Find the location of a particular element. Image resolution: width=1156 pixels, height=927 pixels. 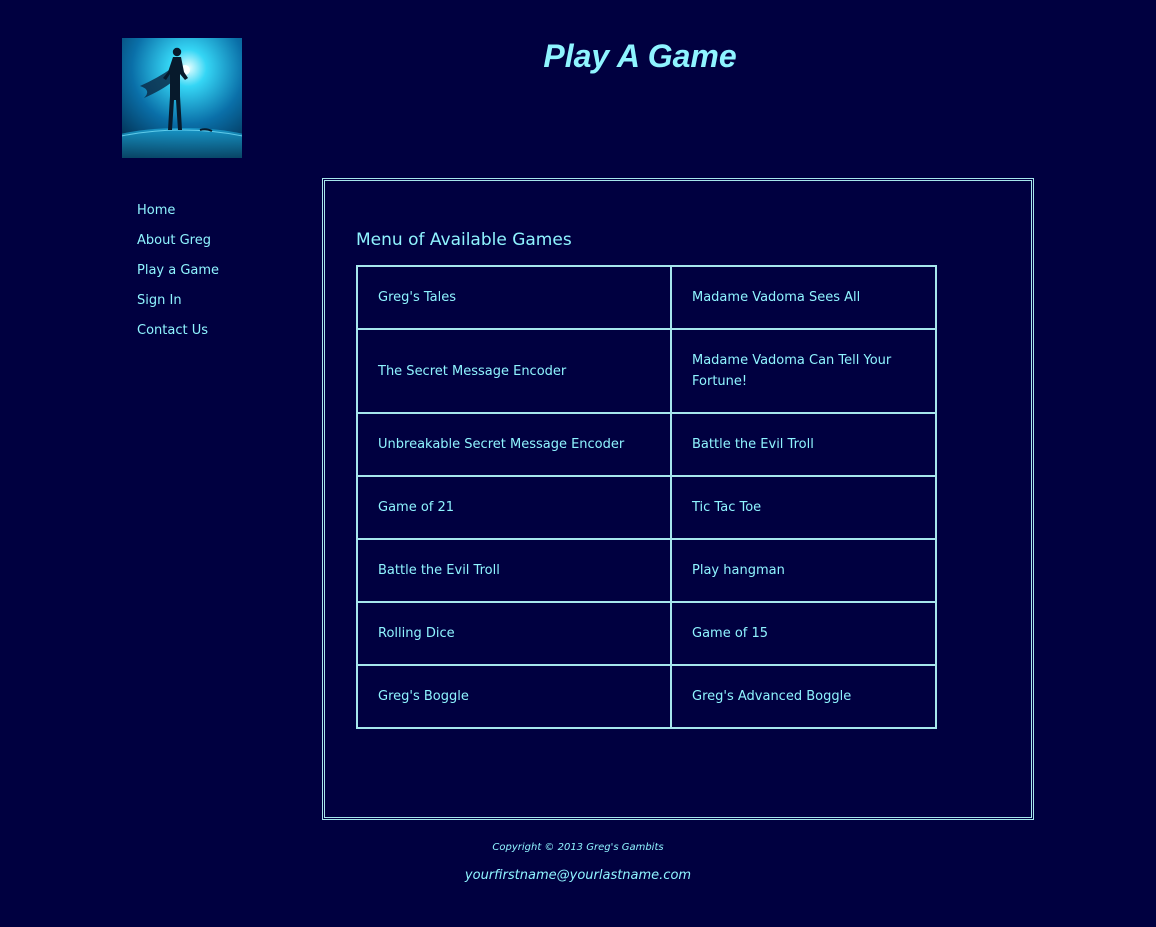

game-cell: Greg's Tales is located at coordinates (514, 297).